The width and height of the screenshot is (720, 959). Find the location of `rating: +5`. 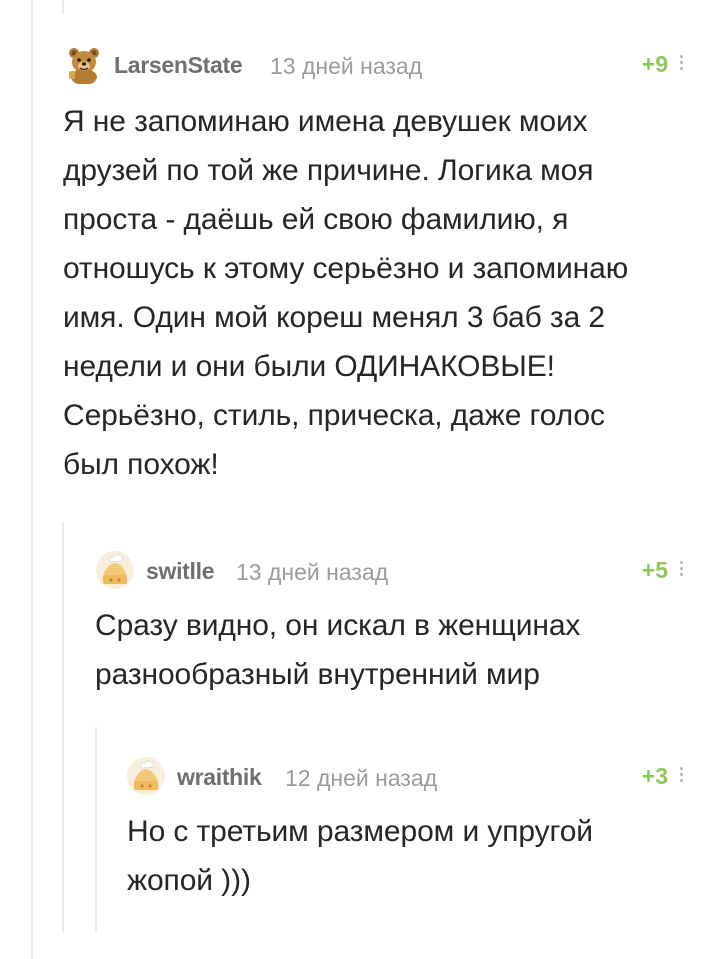

rating: +5 is located at coordinates (654, 570).